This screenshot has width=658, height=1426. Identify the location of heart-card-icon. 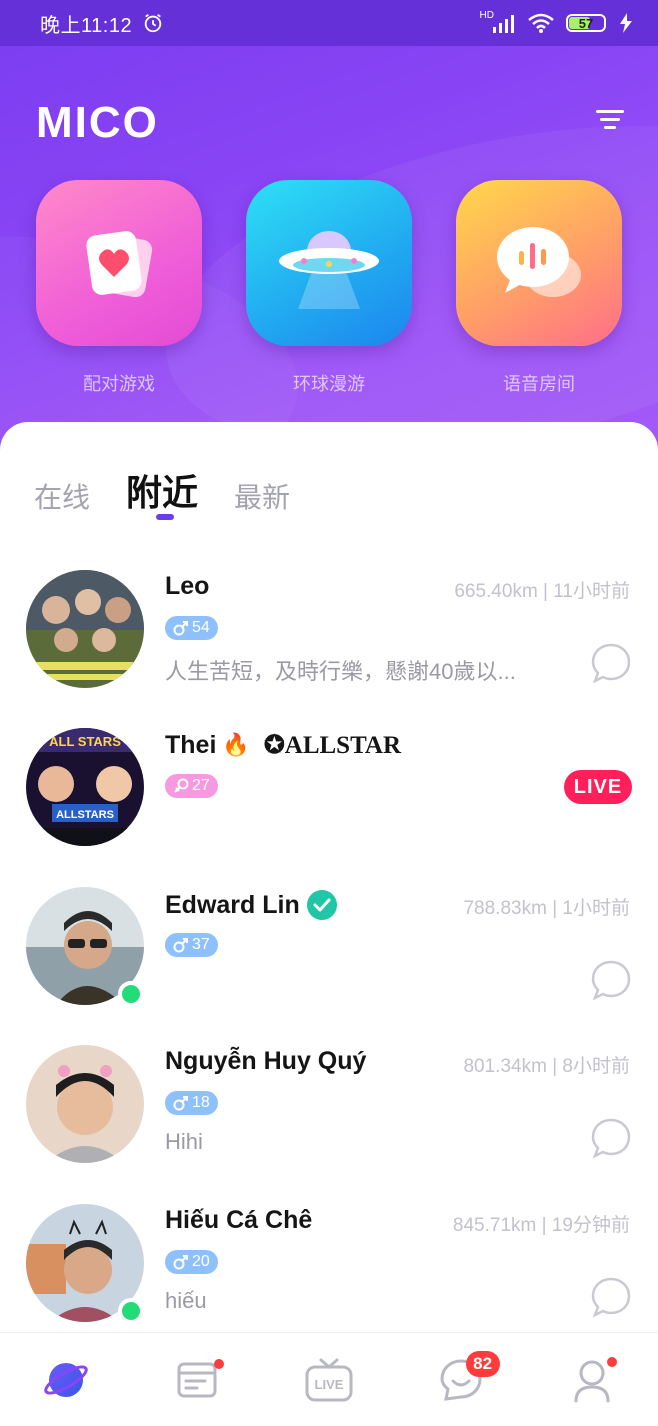
(119, 264).